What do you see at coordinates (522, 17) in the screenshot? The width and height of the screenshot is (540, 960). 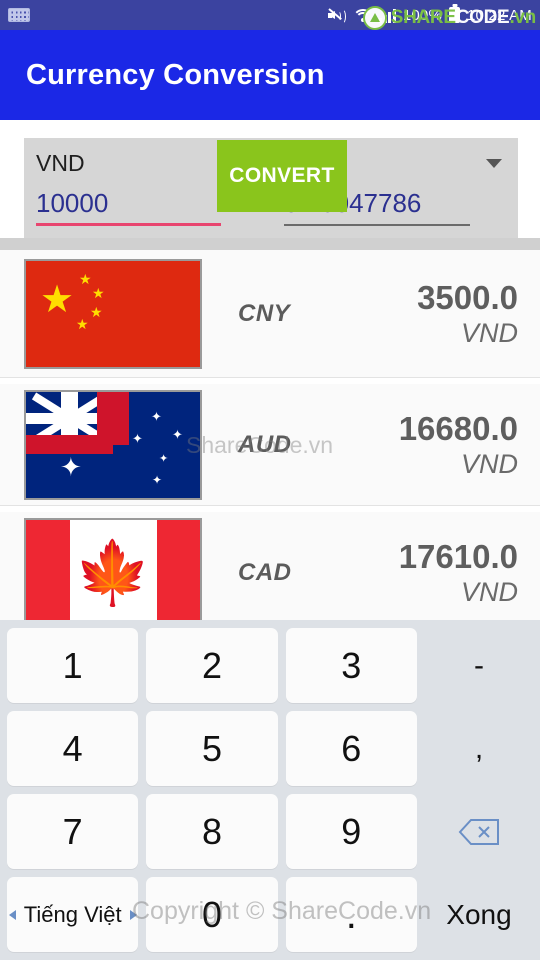 I see `logo-tld-text: .vn` at bounding box center [522, 17].